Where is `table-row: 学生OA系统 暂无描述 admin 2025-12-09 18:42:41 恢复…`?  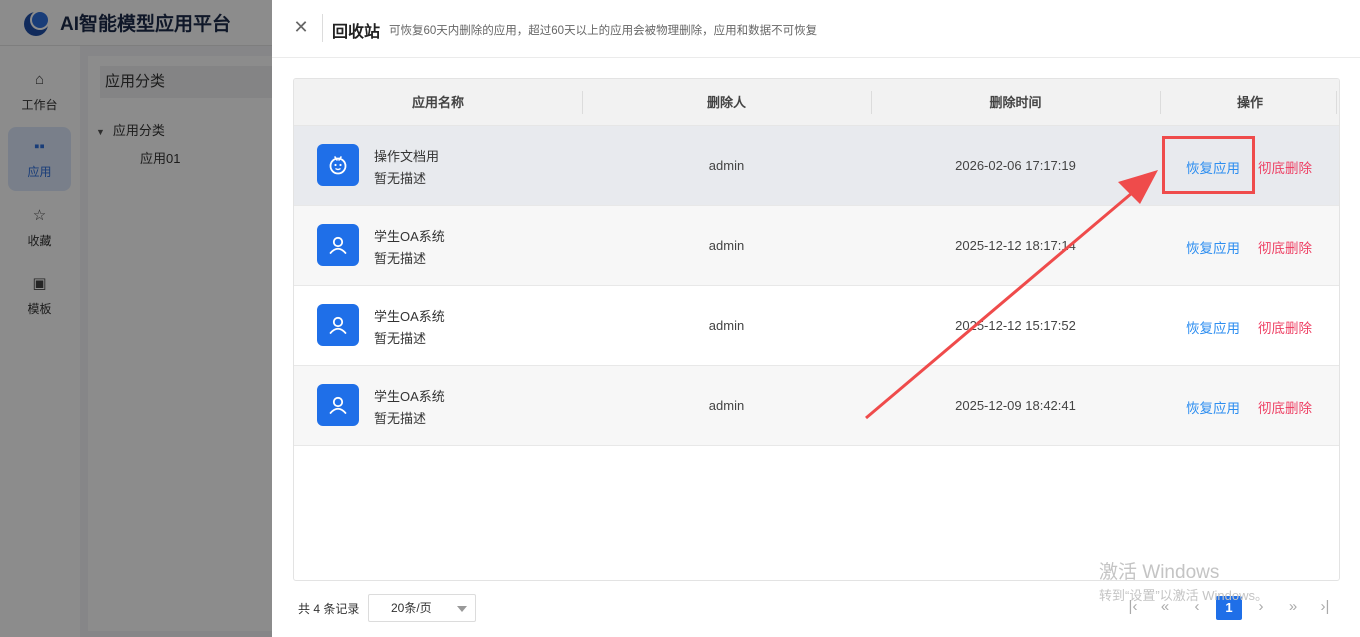 table-row: 学生OA系统 暂无描述 admin 2025-12-09 18:42:41 恢复… is located at coordinates (816, 406).